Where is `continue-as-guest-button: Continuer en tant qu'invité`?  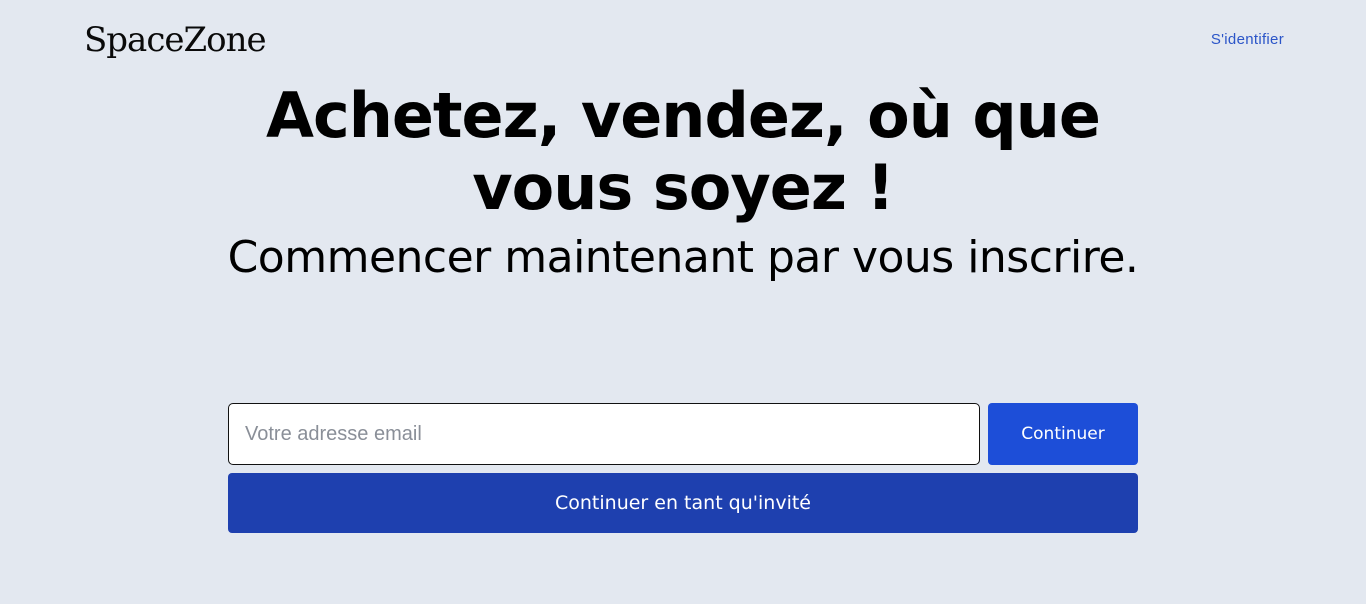 continue-as-guest-button: Continuer en tant qu'invité is located at coordinates (683, 503).